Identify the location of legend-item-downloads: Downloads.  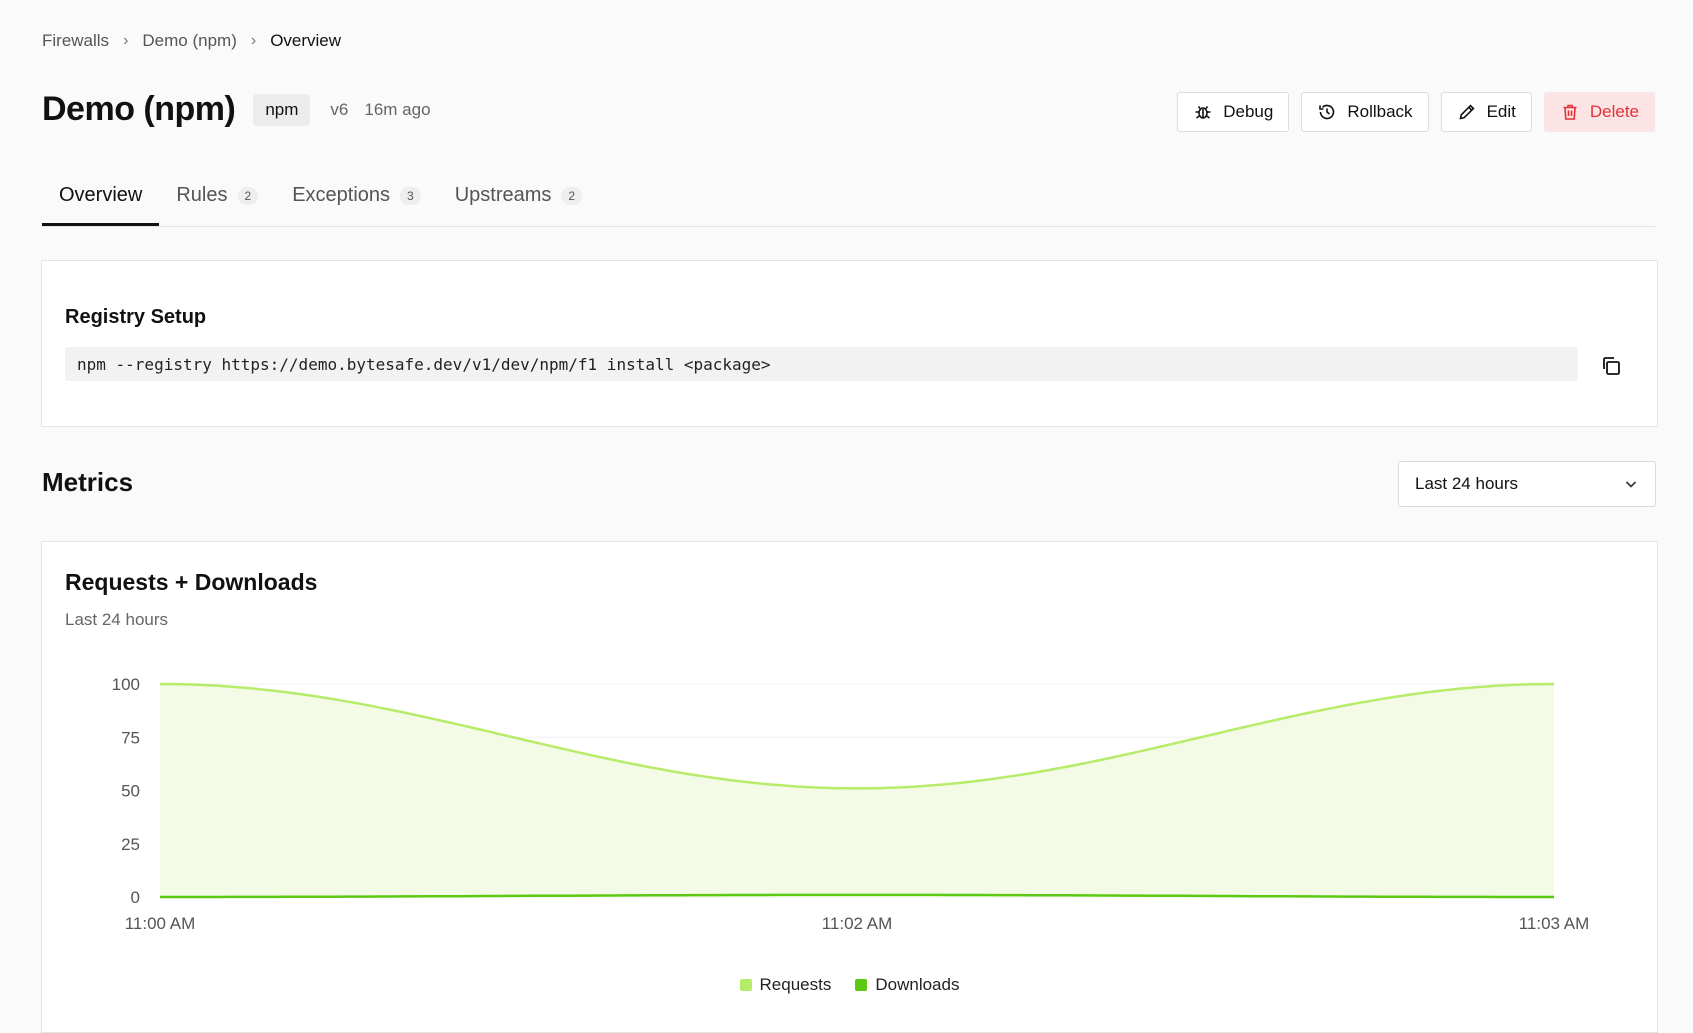
(907, 985).